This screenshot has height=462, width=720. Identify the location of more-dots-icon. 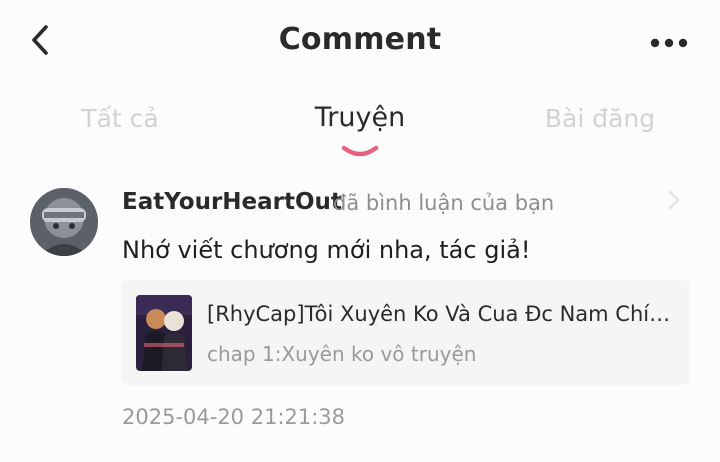
(669, 43).